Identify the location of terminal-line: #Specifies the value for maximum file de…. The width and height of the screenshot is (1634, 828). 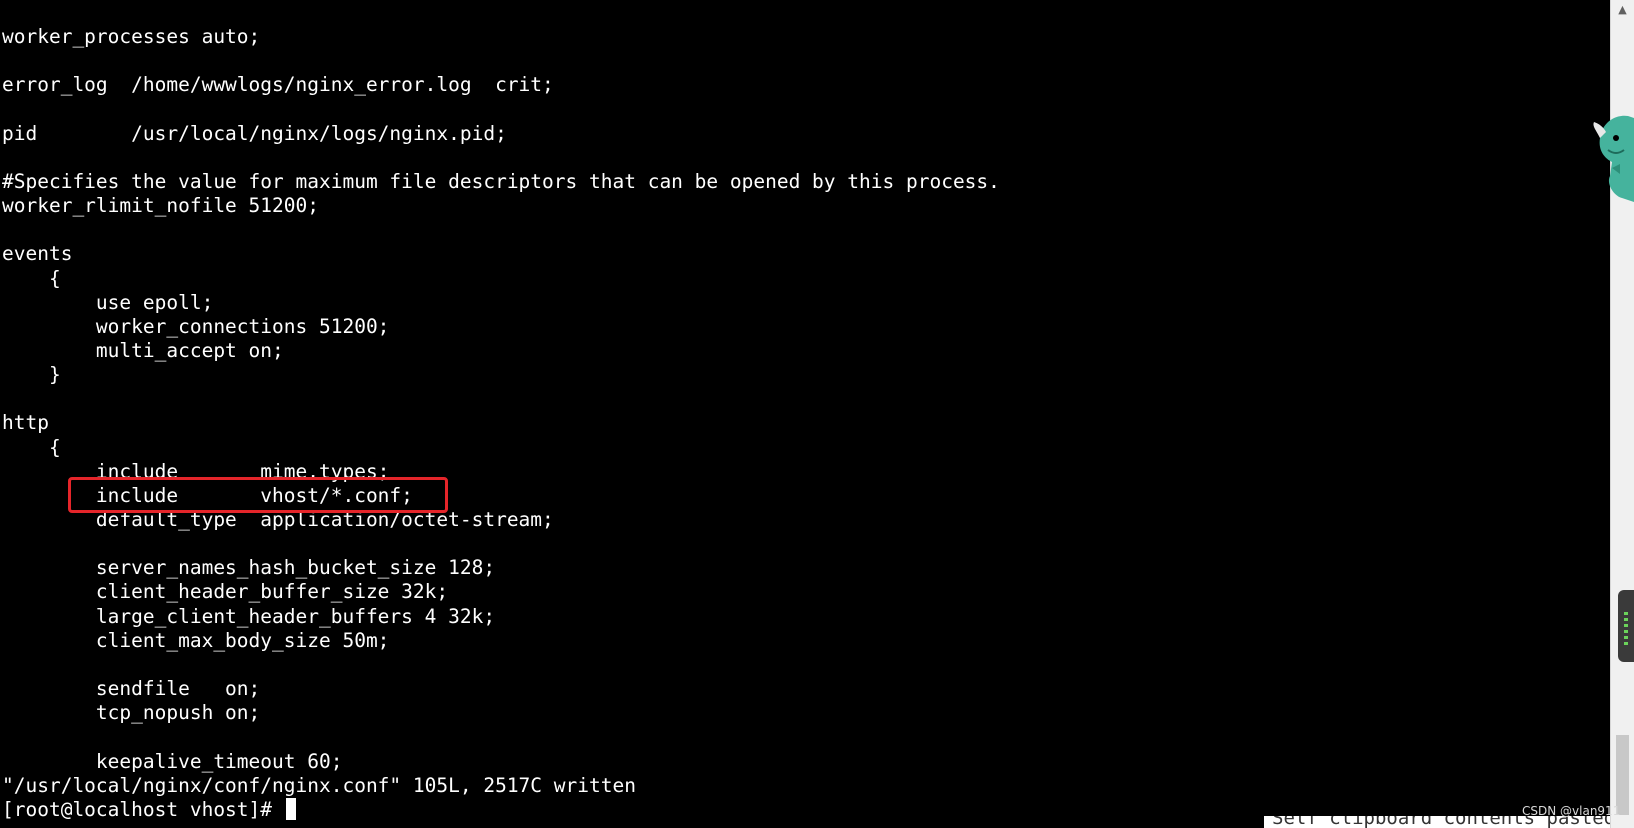
(501, 181).